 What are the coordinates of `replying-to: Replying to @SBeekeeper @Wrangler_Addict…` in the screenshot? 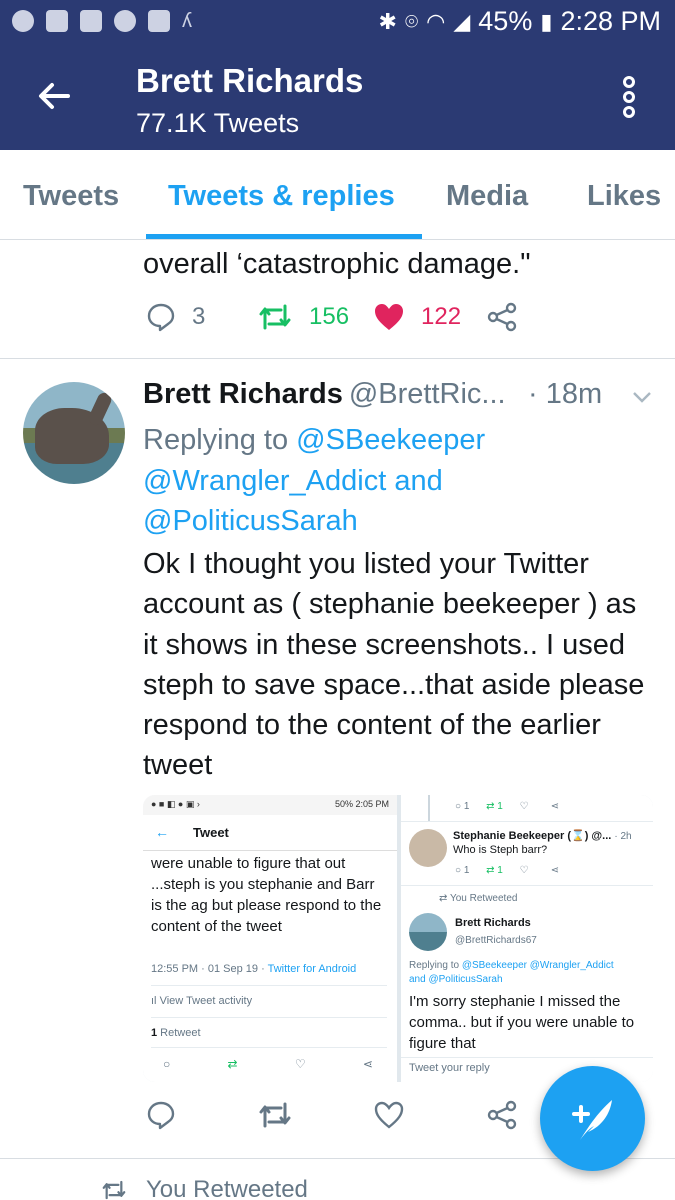 It's located at (314, 480).